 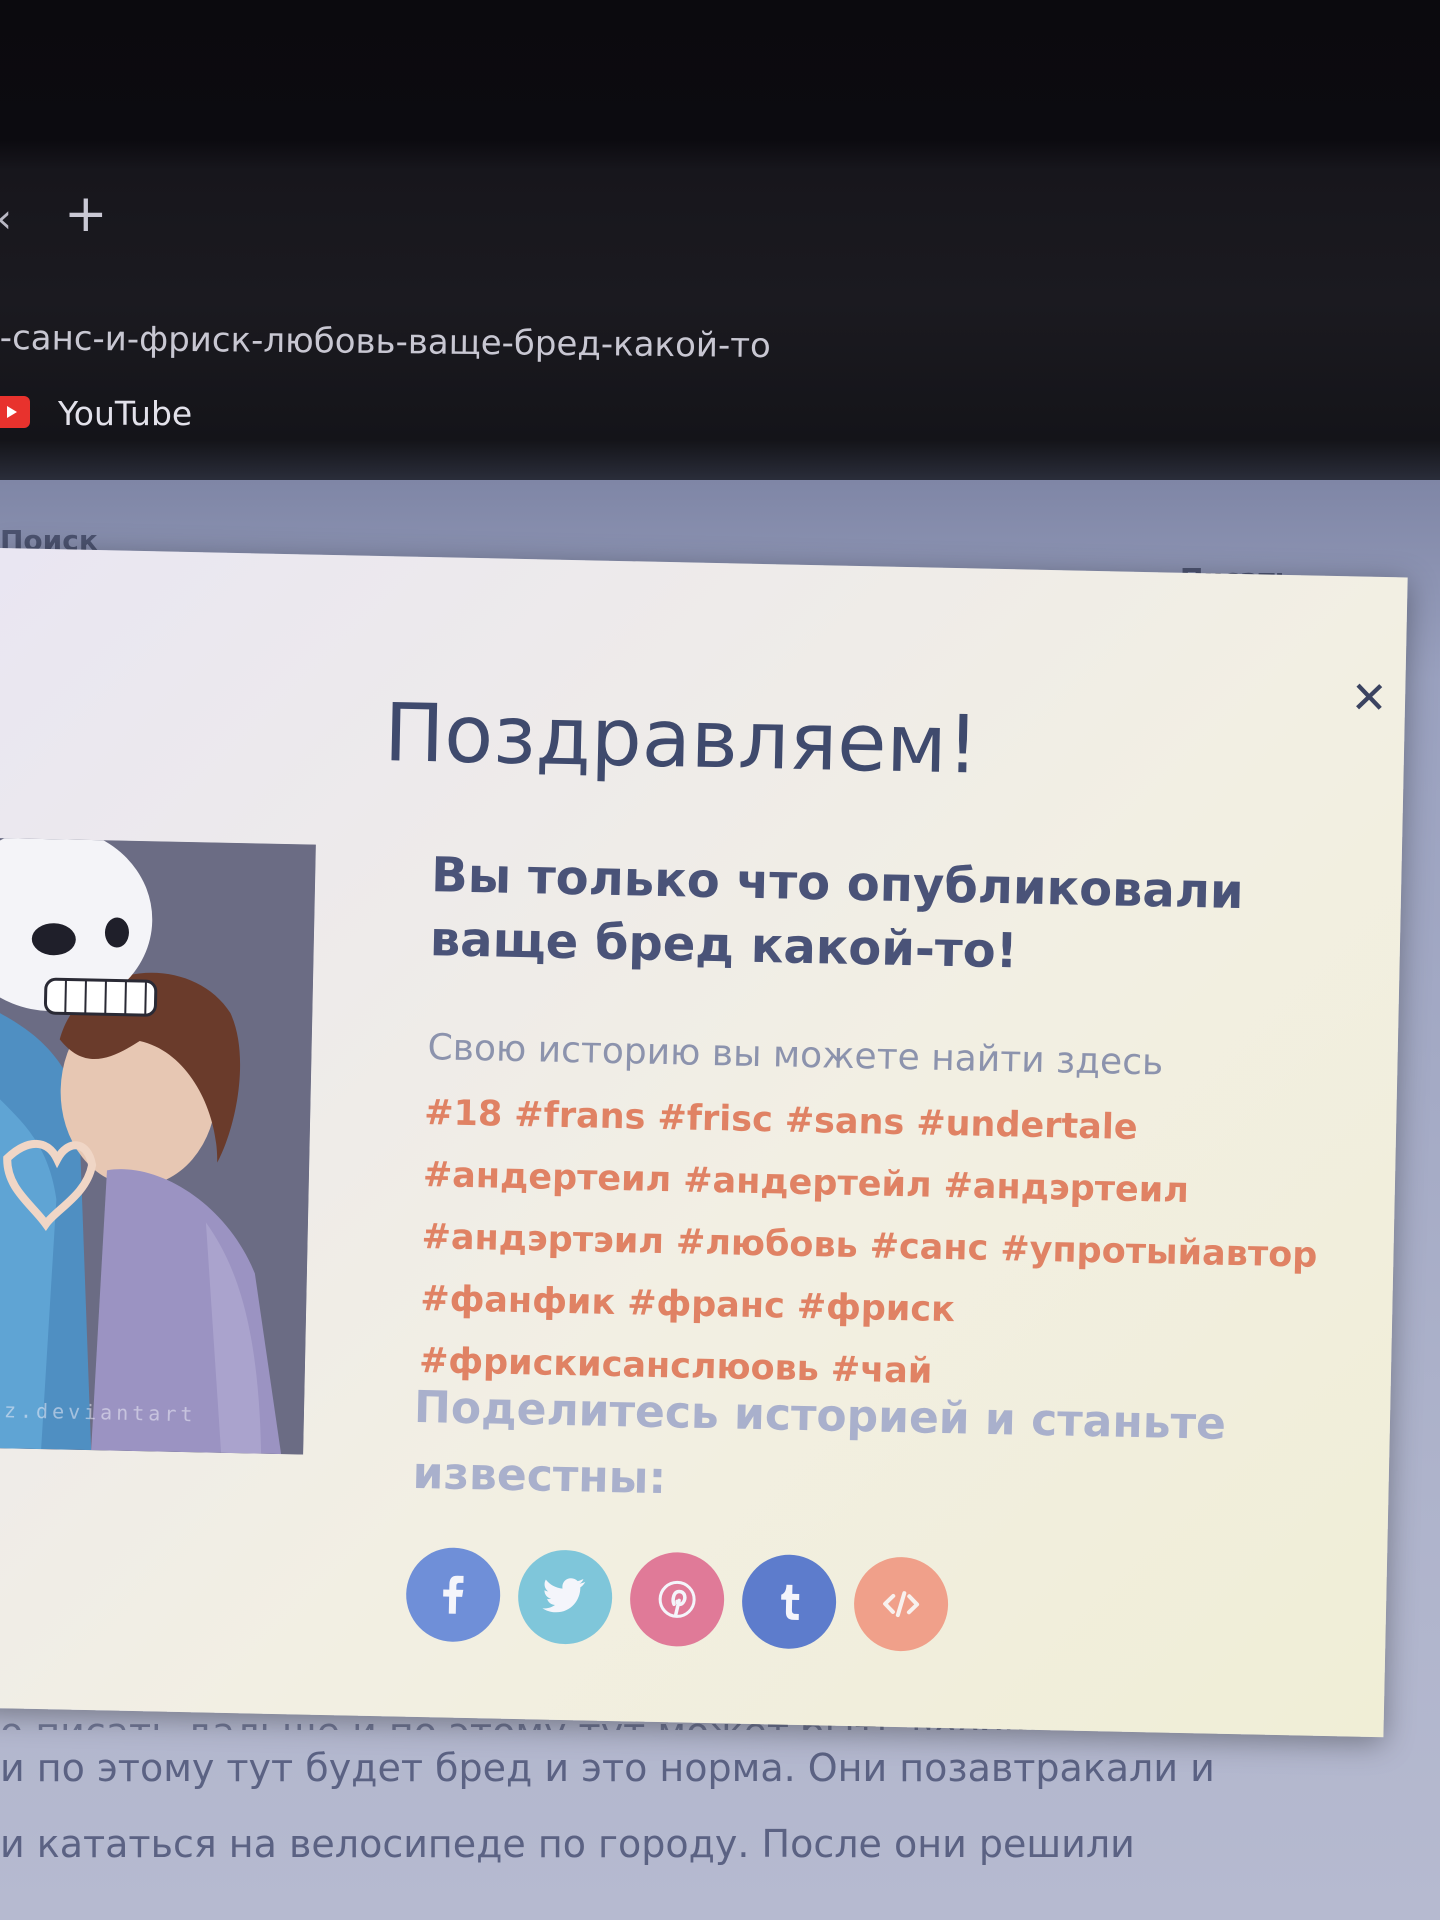 I want to click on embed-share-button, so click(x=901, y=1604).